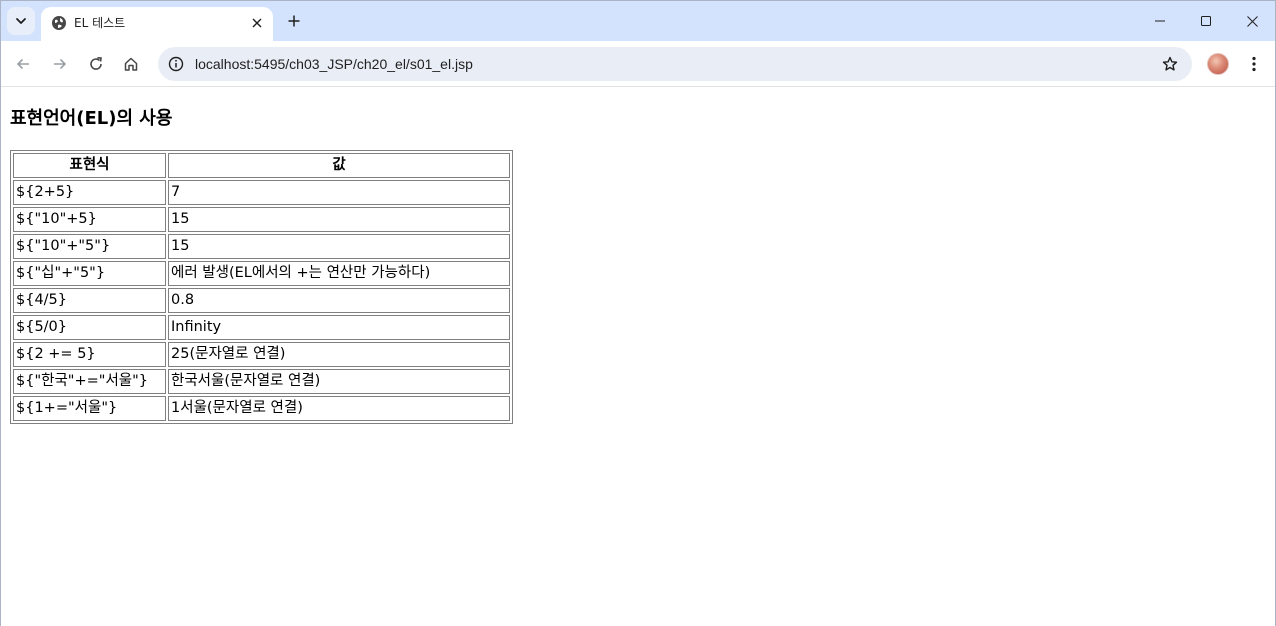 This screenshot has height=626, width=1276. I want to click on tab-search-icon, so click(21, 21).